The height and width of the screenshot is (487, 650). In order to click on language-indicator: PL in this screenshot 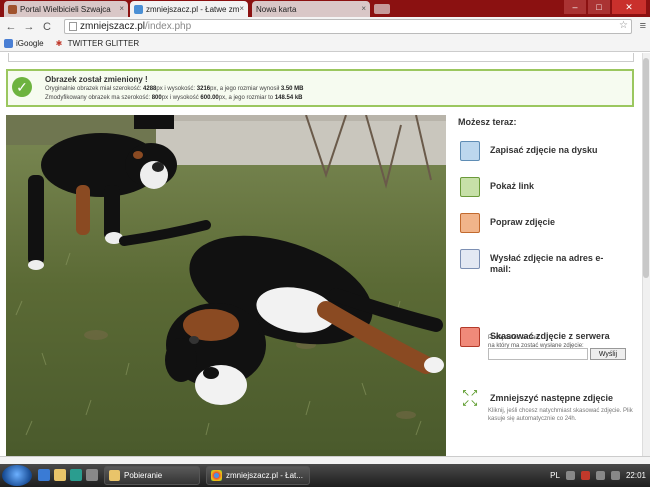, I will do `click(555, 475)`.